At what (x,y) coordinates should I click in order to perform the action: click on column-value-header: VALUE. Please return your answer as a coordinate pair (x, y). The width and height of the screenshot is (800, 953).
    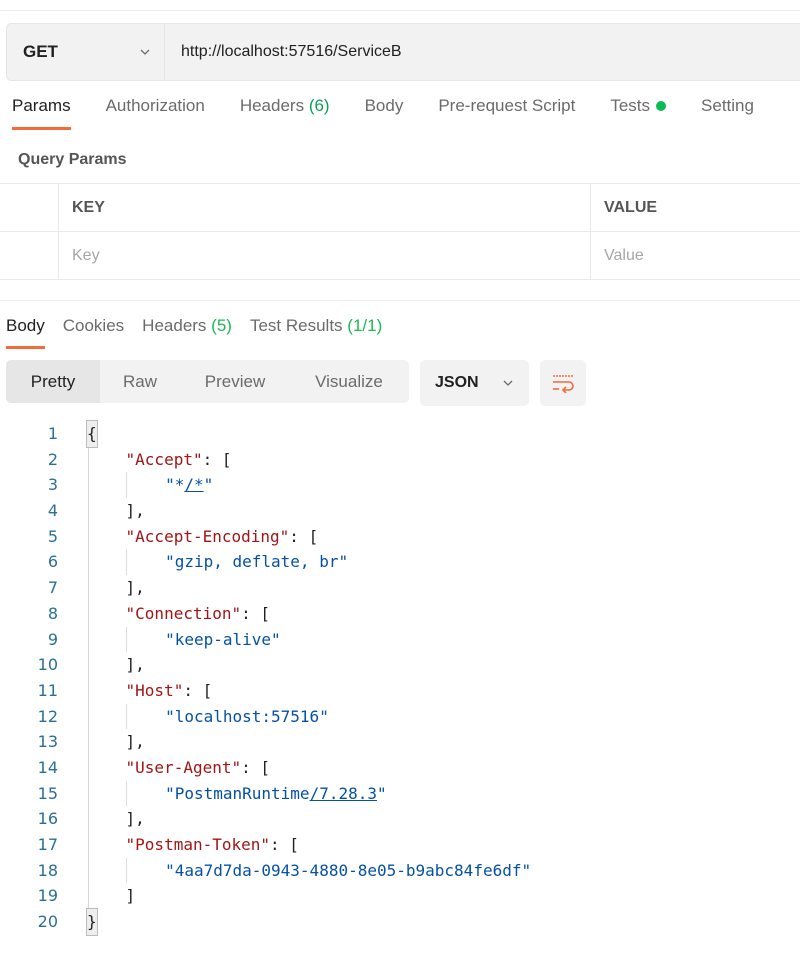
    Looking at the image, I should click on (631, 207).